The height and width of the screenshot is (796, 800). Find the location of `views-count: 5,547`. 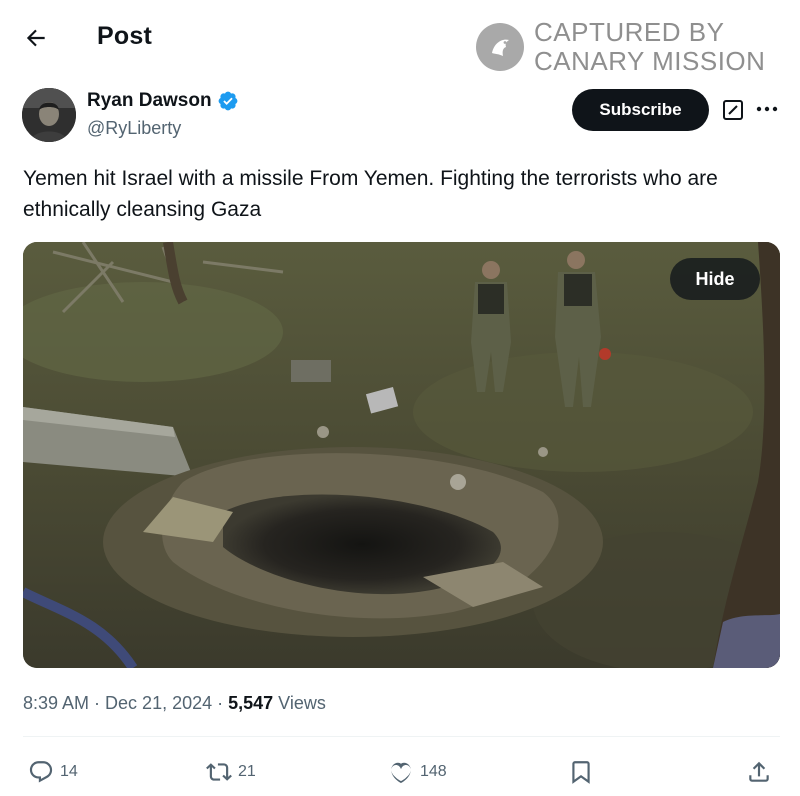

views-count: 5,547 is located at coordinates (251, 703).